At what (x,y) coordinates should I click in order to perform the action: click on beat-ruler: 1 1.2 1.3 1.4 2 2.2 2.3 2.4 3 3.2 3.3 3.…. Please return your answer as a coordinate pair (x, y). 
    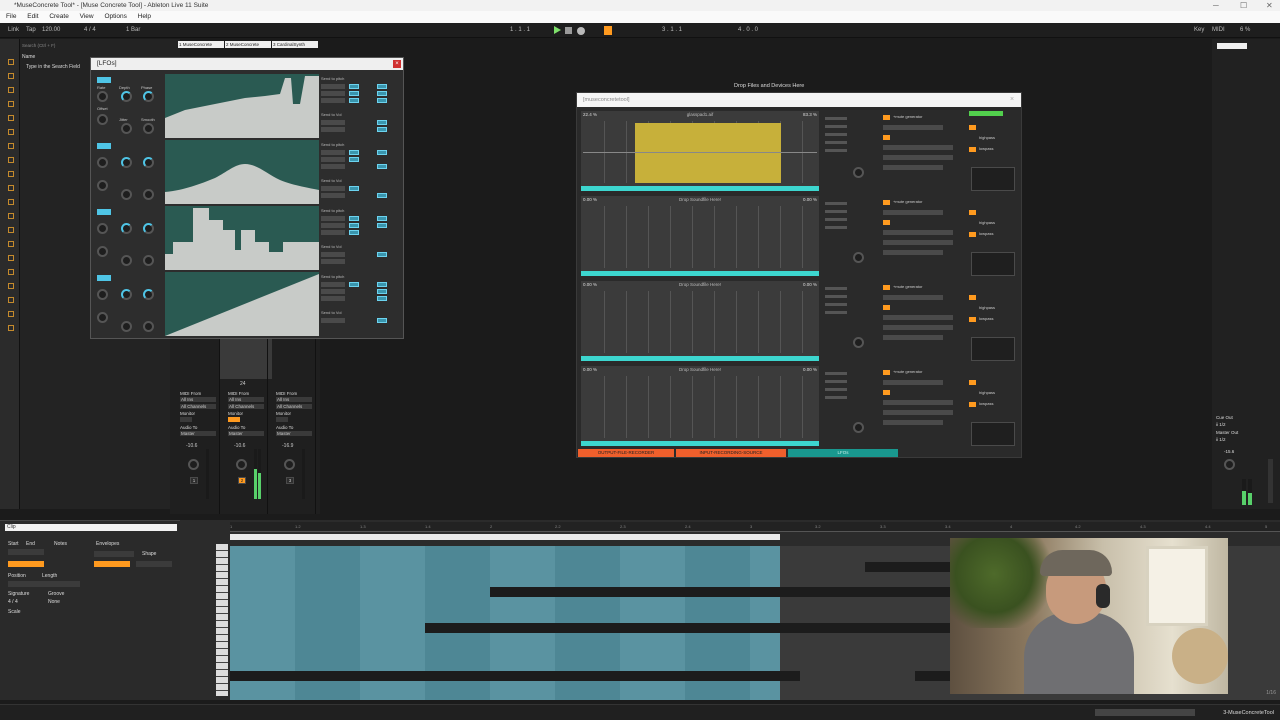
    Looking at the image, I should click on (755, 527).